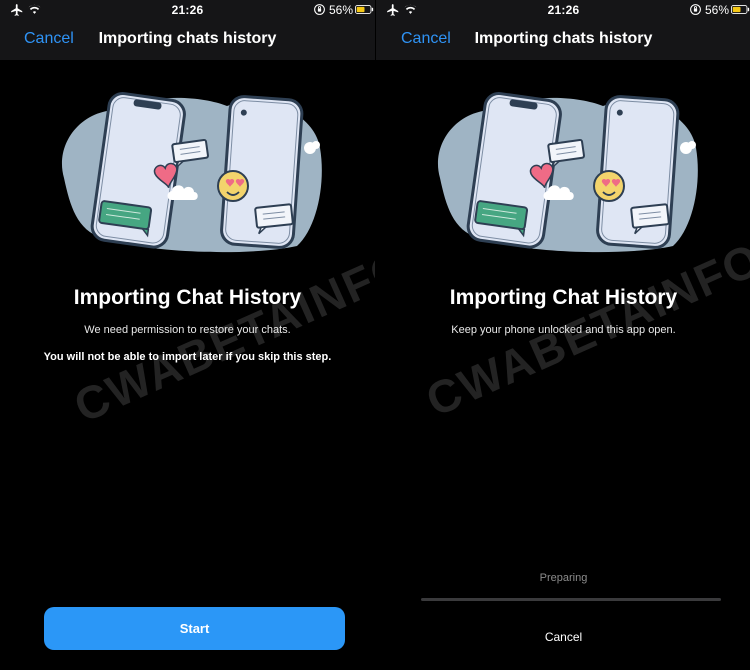 The image size is (750, 670). What do you see at coordinates (563, 637) in the screenshot?
I see `cancel-import-button: Cancel` at bounding box center [563, 637].